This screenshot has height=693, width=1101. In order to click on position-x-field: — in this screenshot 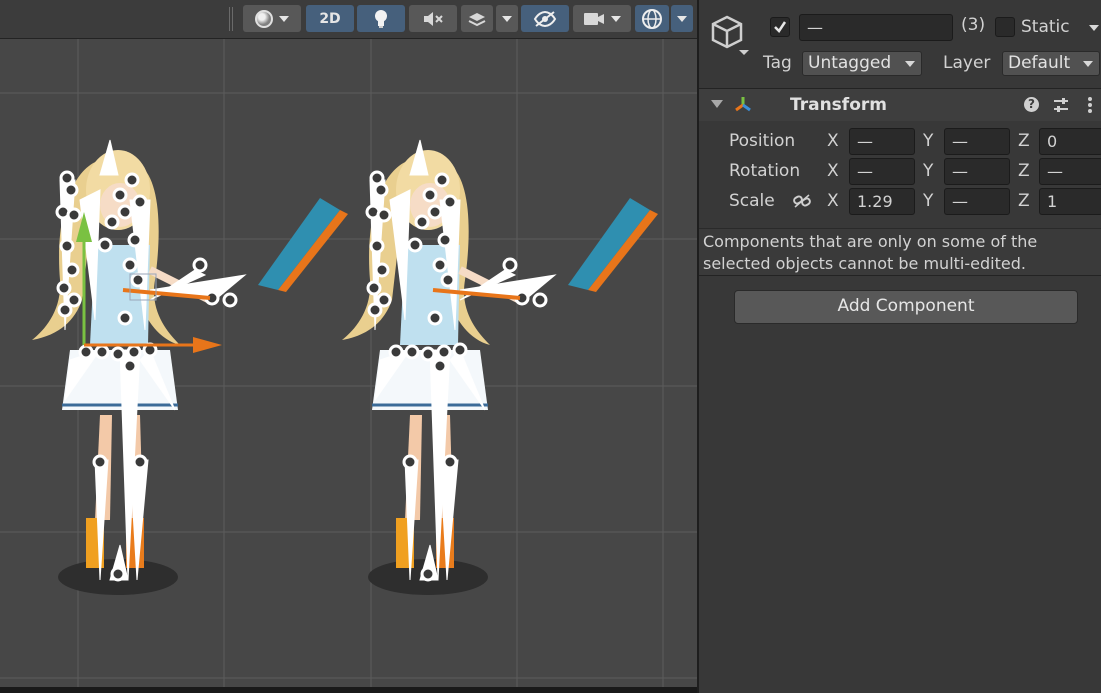, I will do `click(882, 141)`.